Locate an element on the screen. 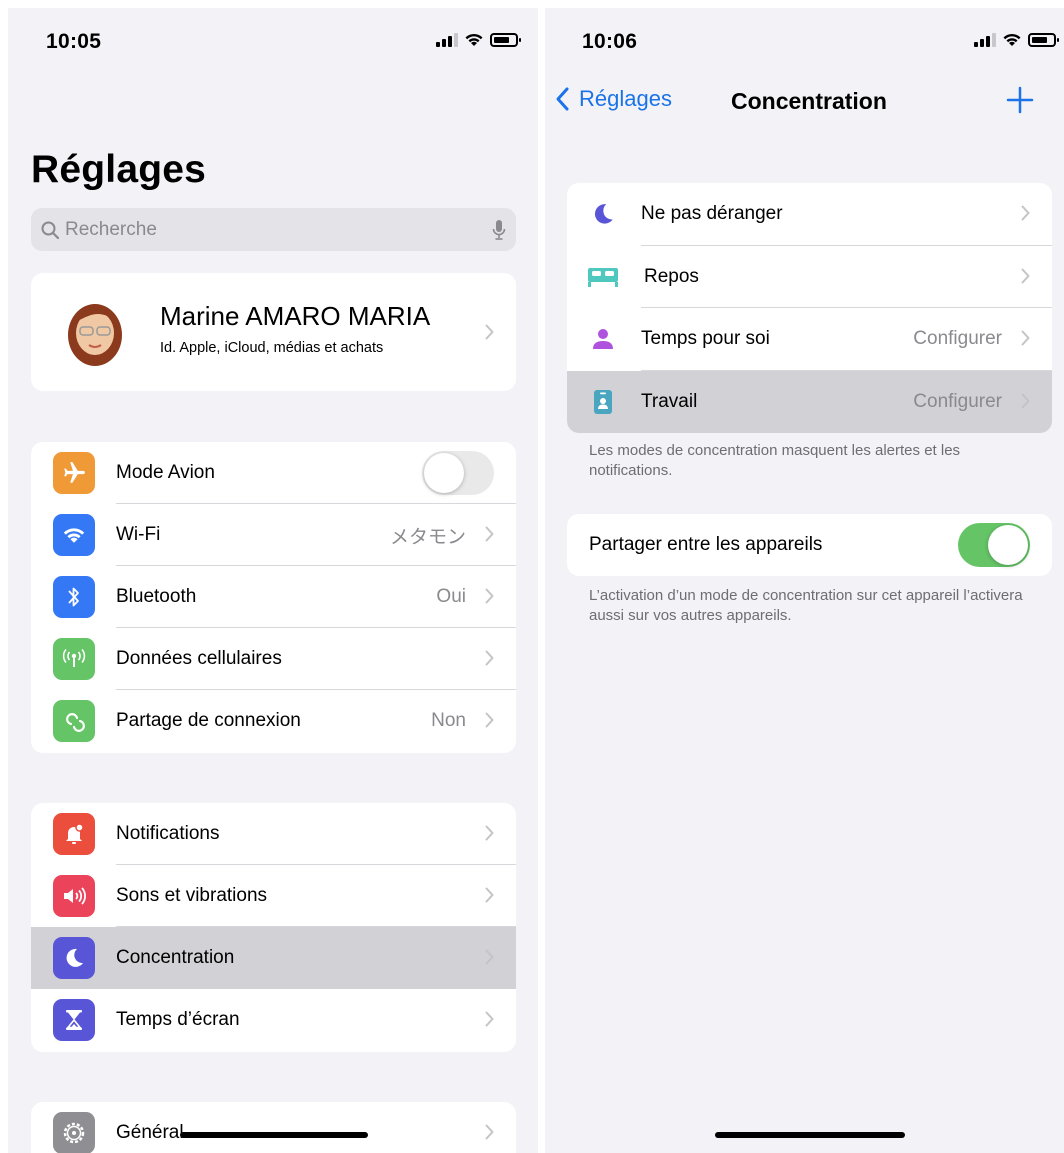 This screenshot has width=1064, height=1153. chevron-left-icon is located at coordinates (562, 99).